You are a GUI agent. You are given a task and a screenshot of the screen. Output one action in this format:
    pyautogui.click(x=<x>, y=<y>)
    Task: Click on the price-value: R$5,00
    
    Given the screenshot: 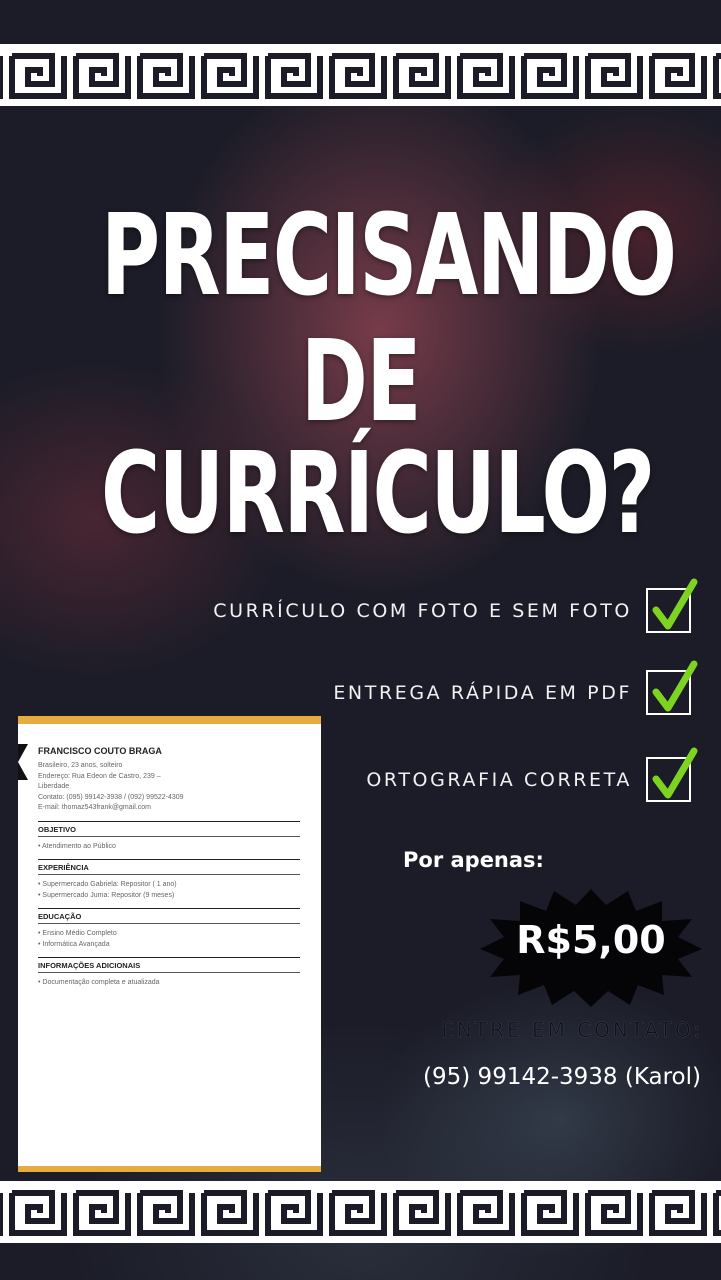 What is the action you would take?
    pyautogui.click(x=591, y=940)
    